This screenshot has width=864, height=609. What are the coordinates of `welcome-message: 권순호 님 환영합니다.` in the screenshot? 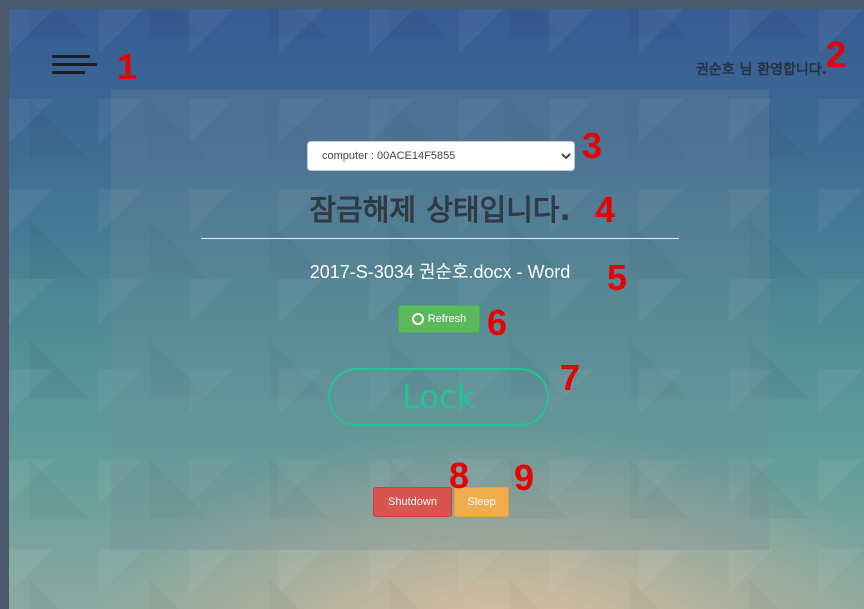 It's located at (761, 70).